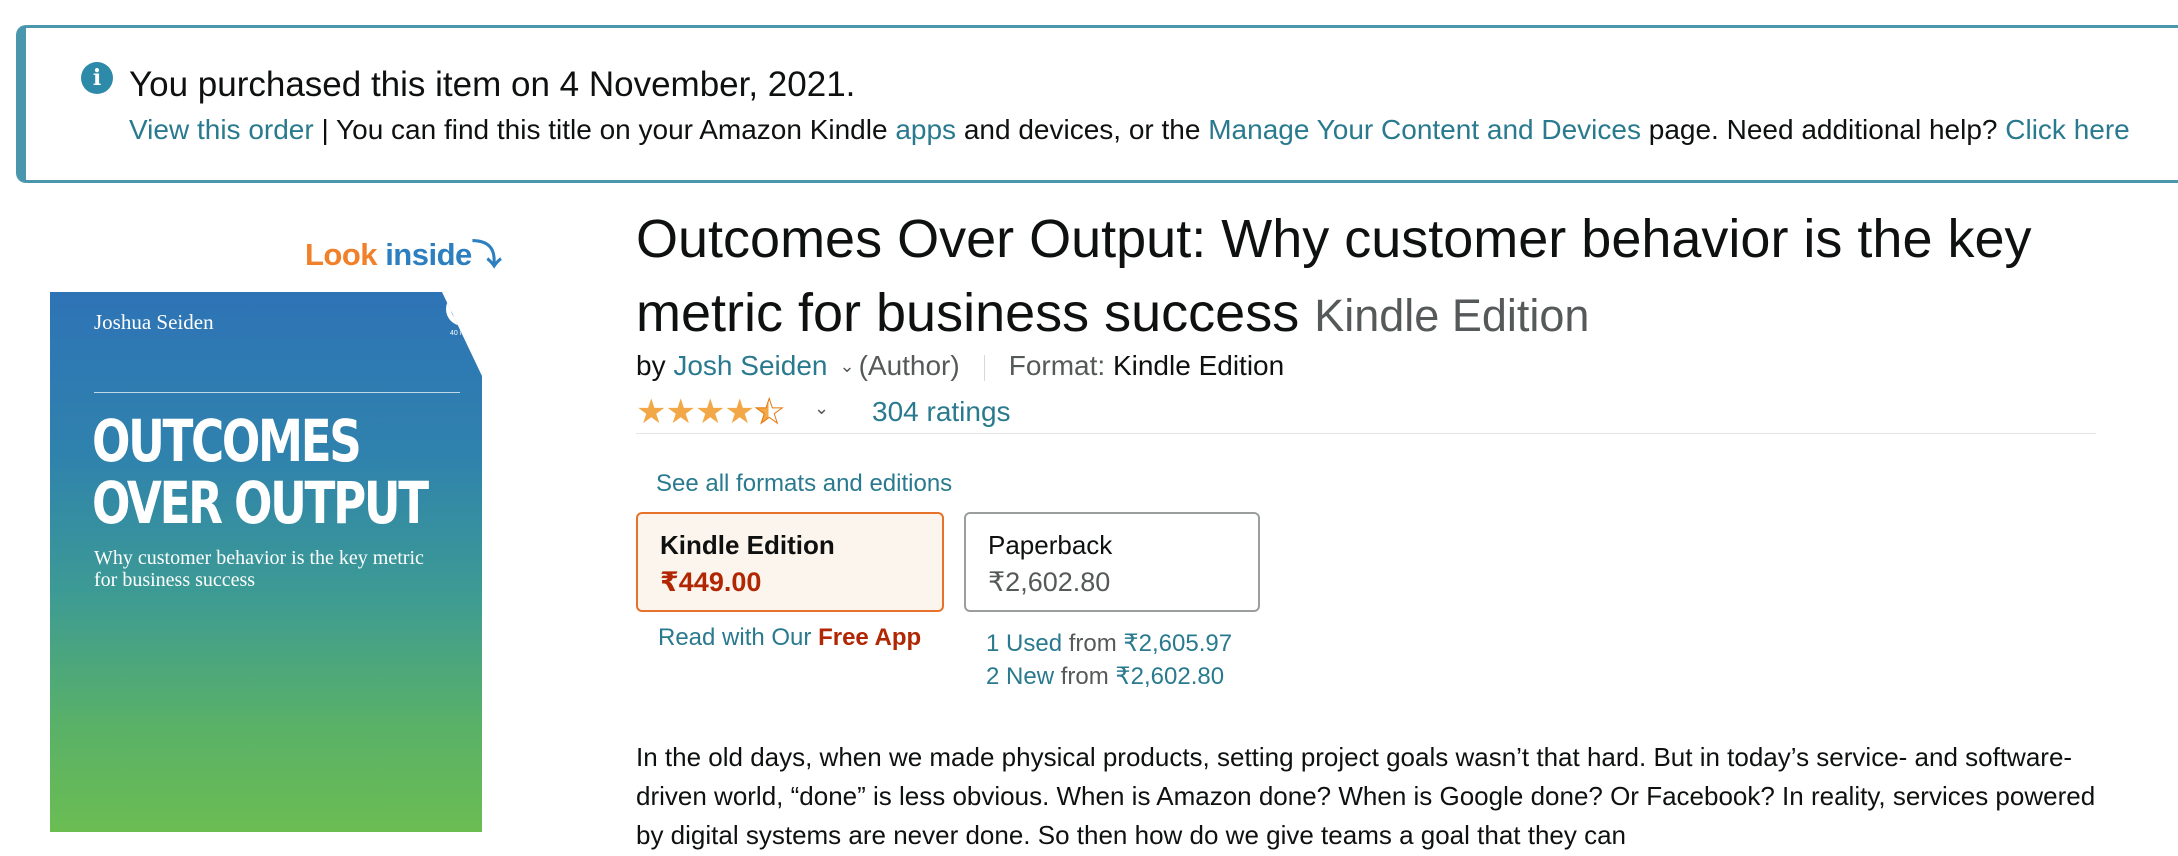  I want to click on by-label: by, so click(655, 365).